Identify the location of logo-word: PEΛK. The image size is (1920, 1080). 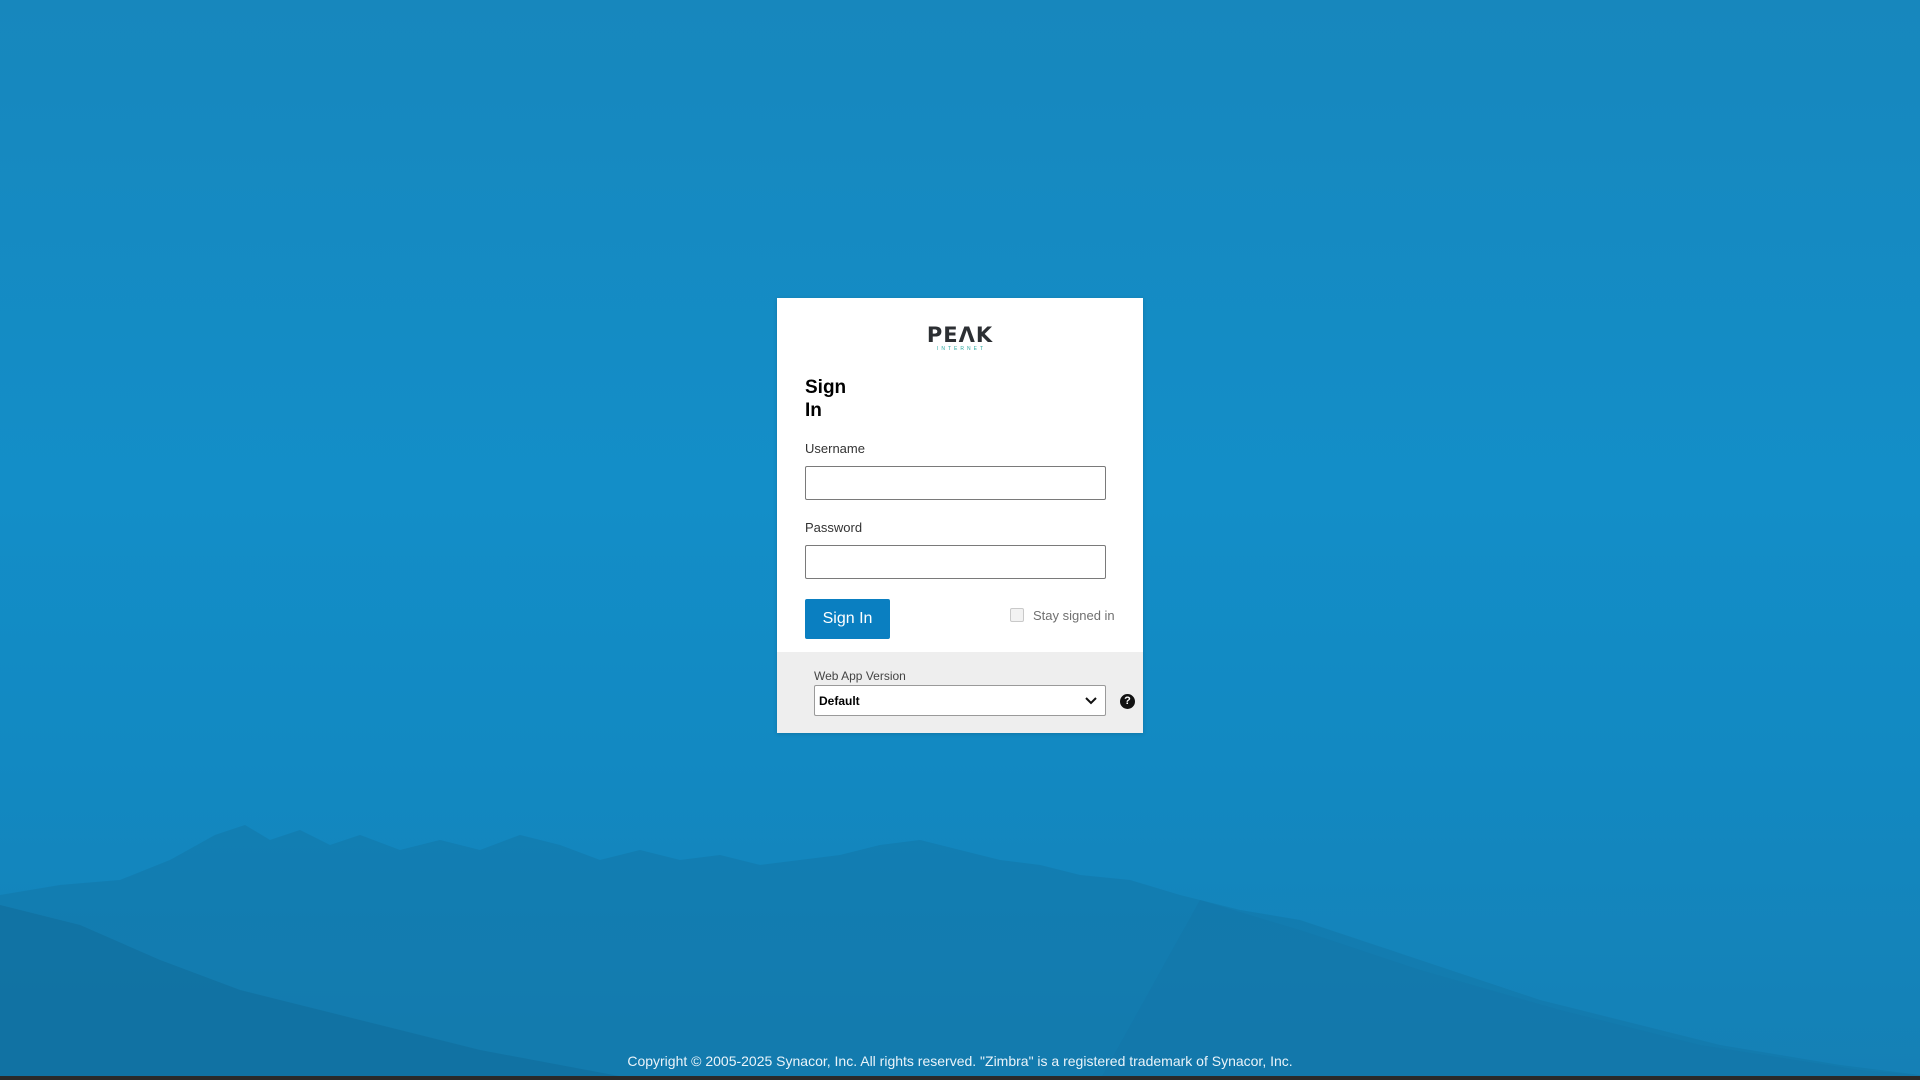
(960, 335).